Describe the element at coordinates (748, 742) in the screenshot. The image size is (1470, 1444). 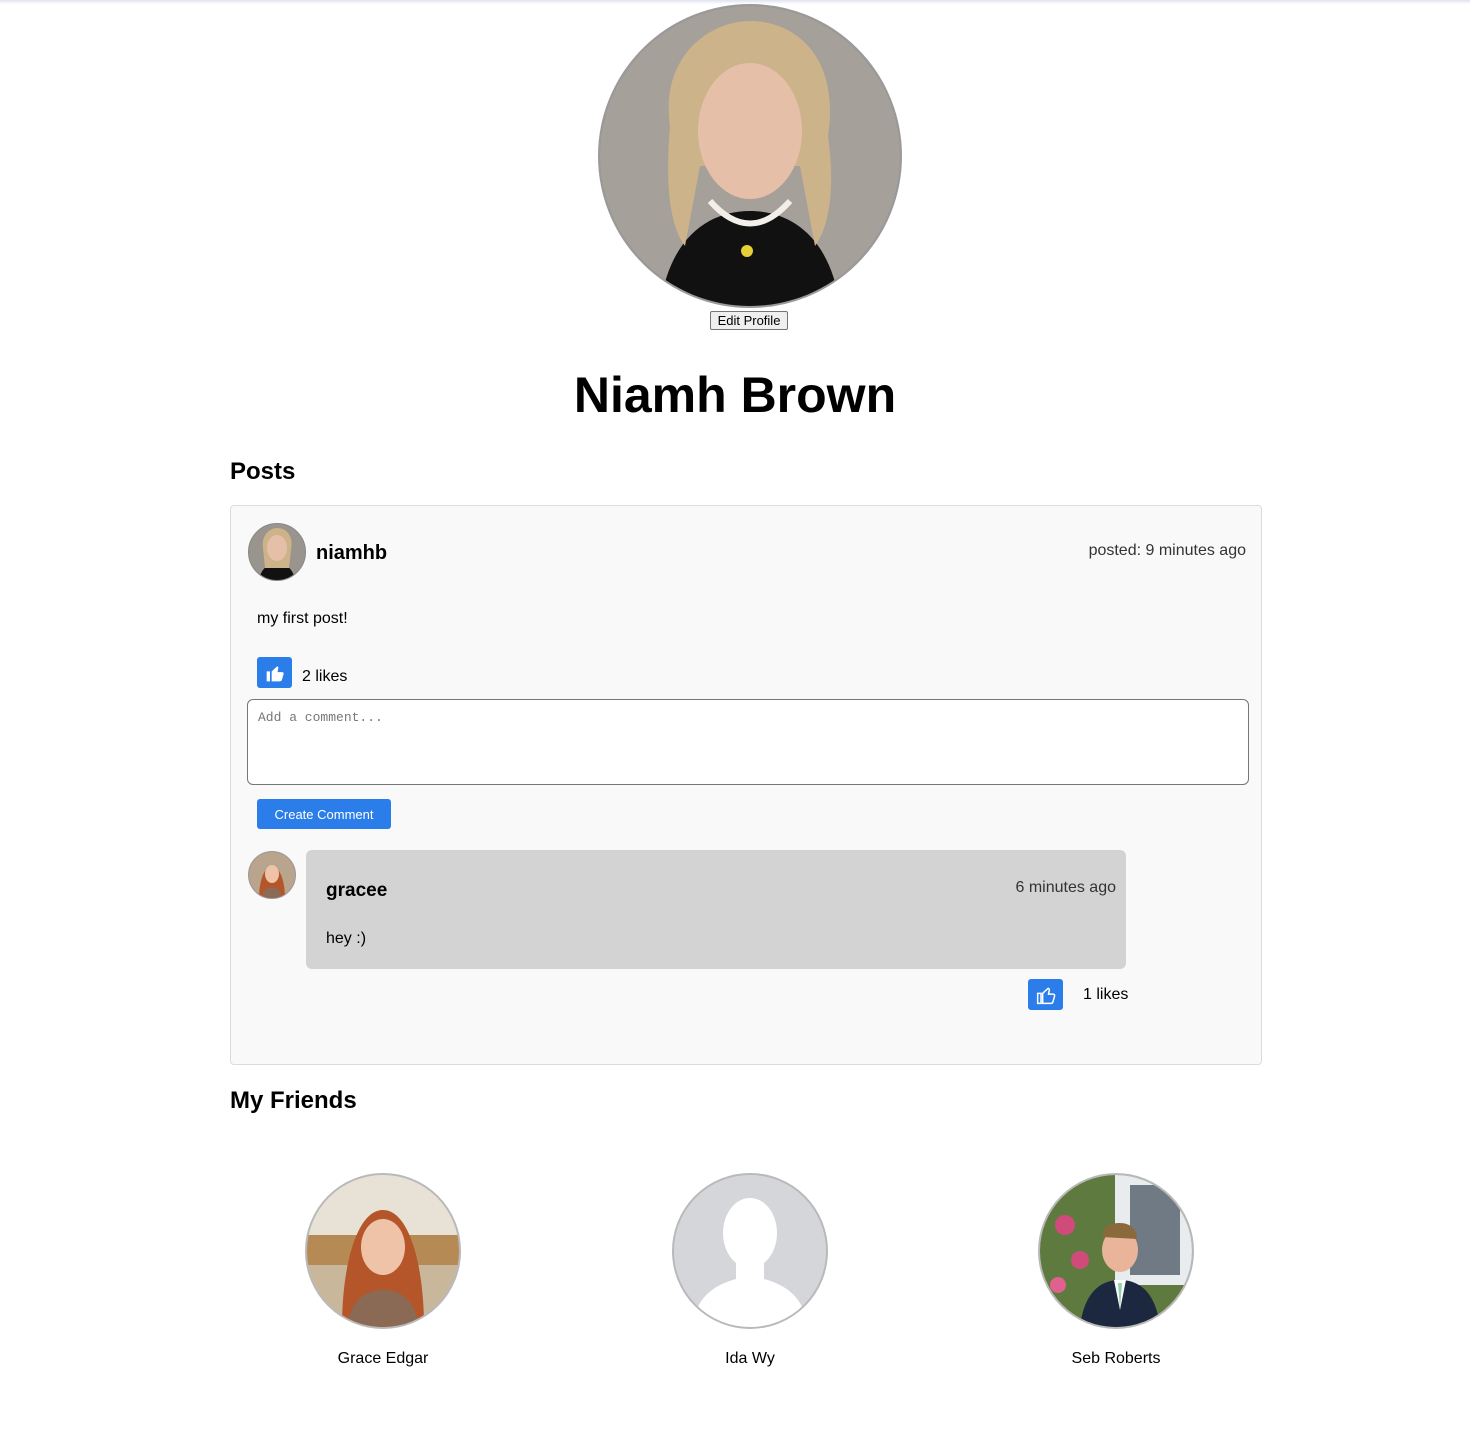
I see `comment-input` at that location.